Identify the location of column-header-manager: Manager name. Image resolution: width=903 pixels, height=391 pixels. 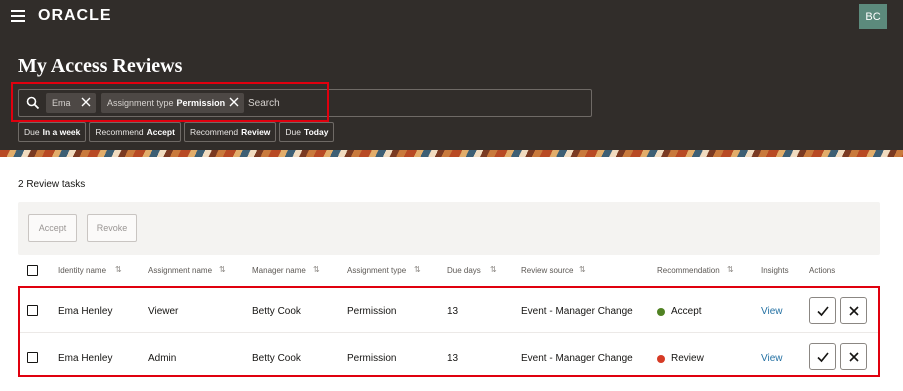
(279, 270).